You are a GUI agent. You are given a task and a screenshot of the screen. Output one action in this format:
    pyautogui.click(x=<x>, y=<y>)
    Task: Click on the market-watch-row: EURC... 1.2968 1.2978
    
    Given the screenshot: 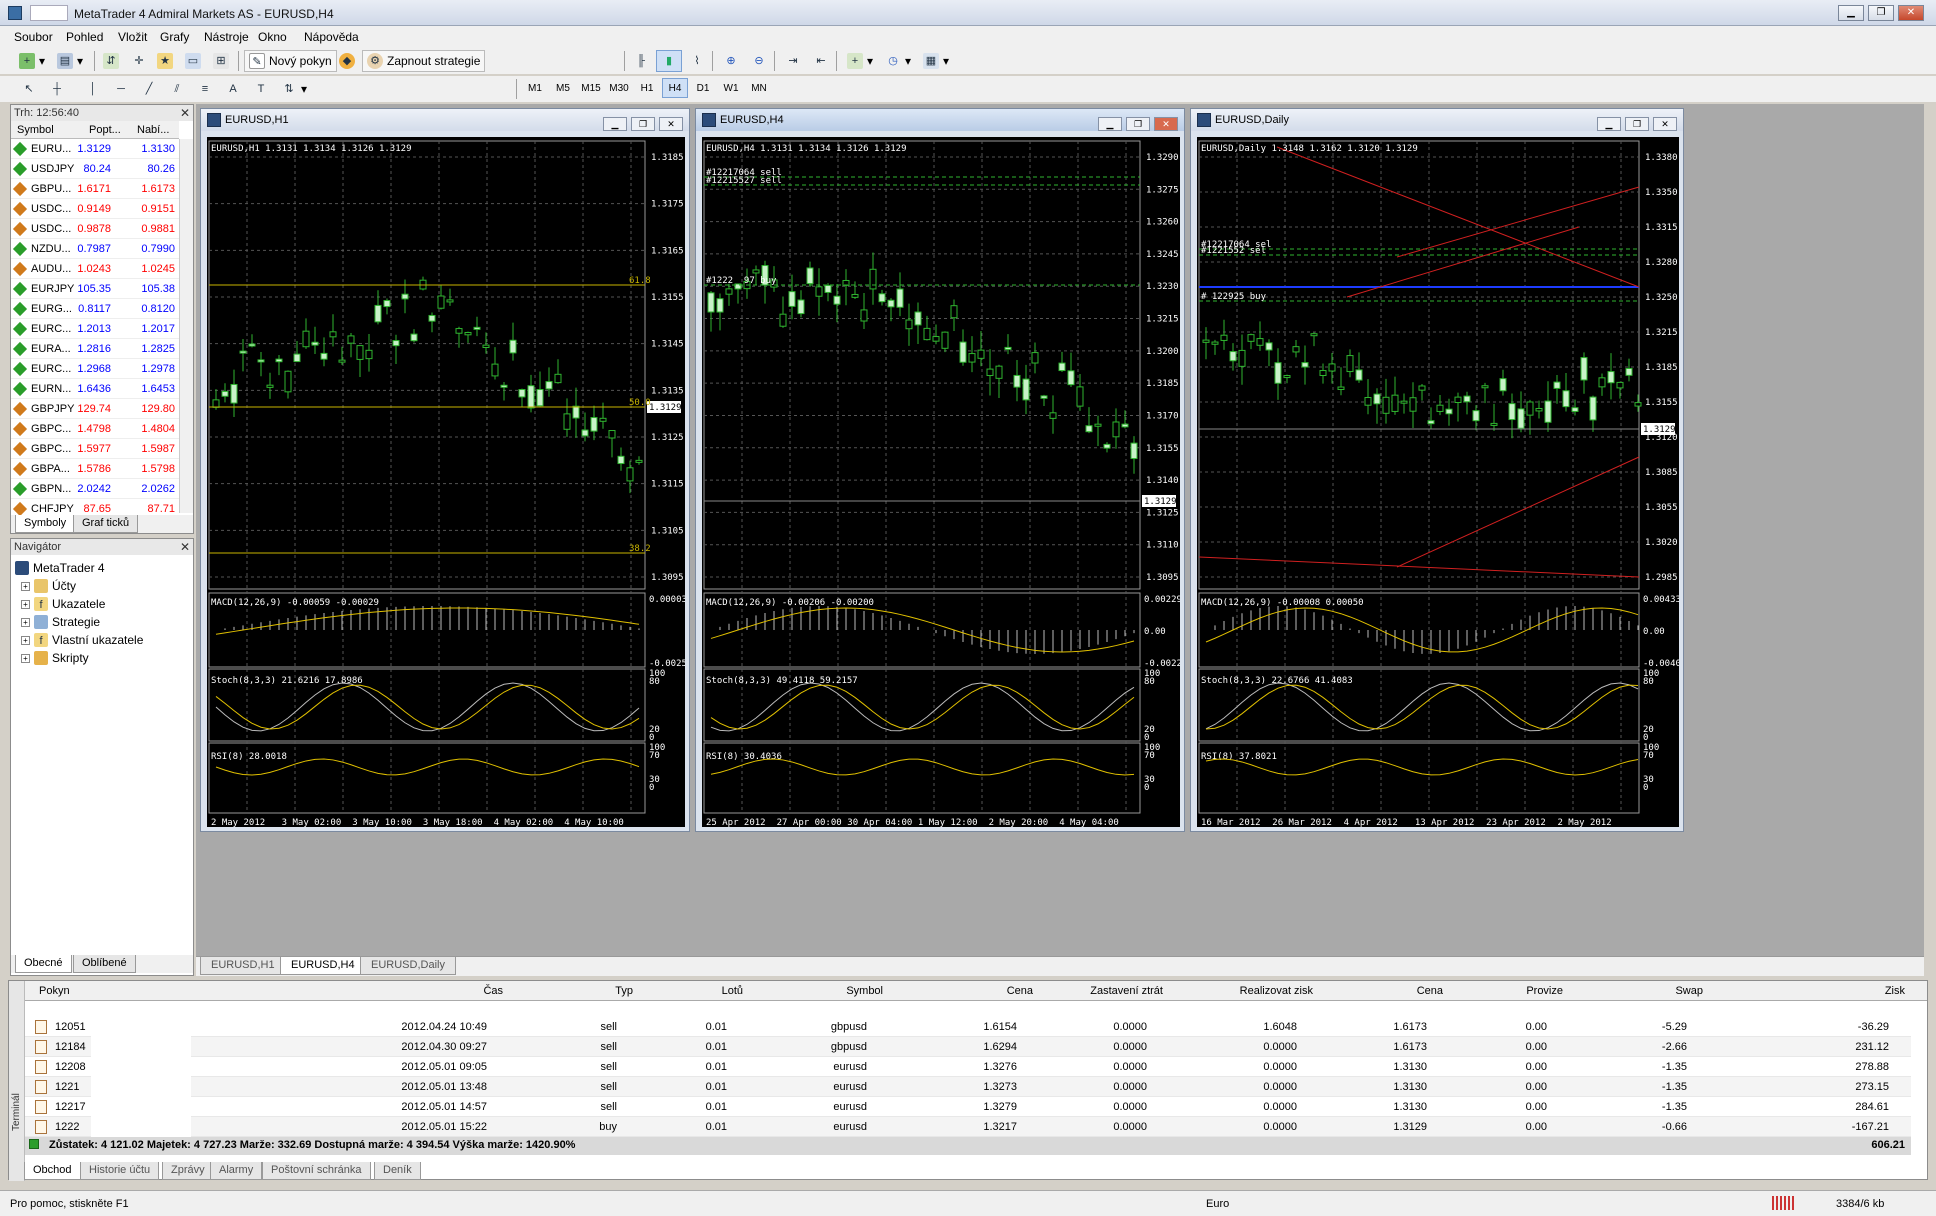 What is the action you would take?
    pyautogui.click(x=95, y=369)
    